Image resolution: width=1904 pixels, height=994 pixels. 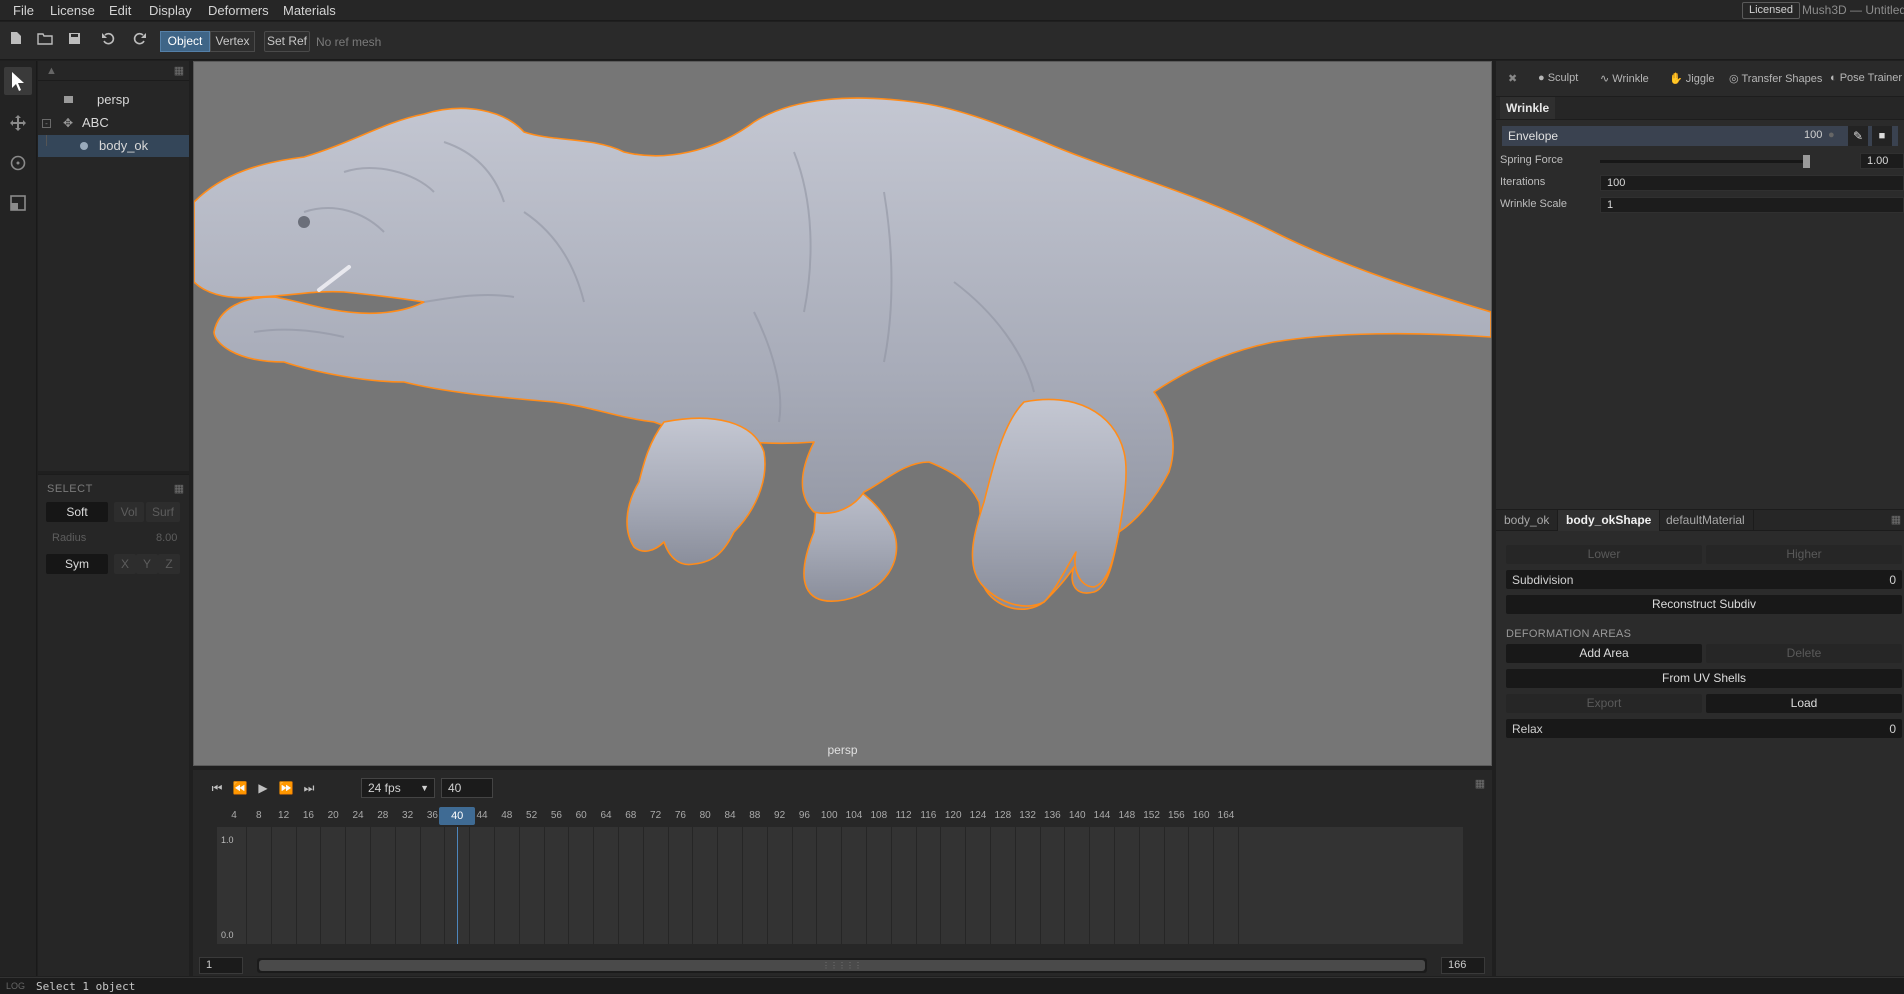 I want to click on higher-button: Higher, so click(x=1804, y=554).